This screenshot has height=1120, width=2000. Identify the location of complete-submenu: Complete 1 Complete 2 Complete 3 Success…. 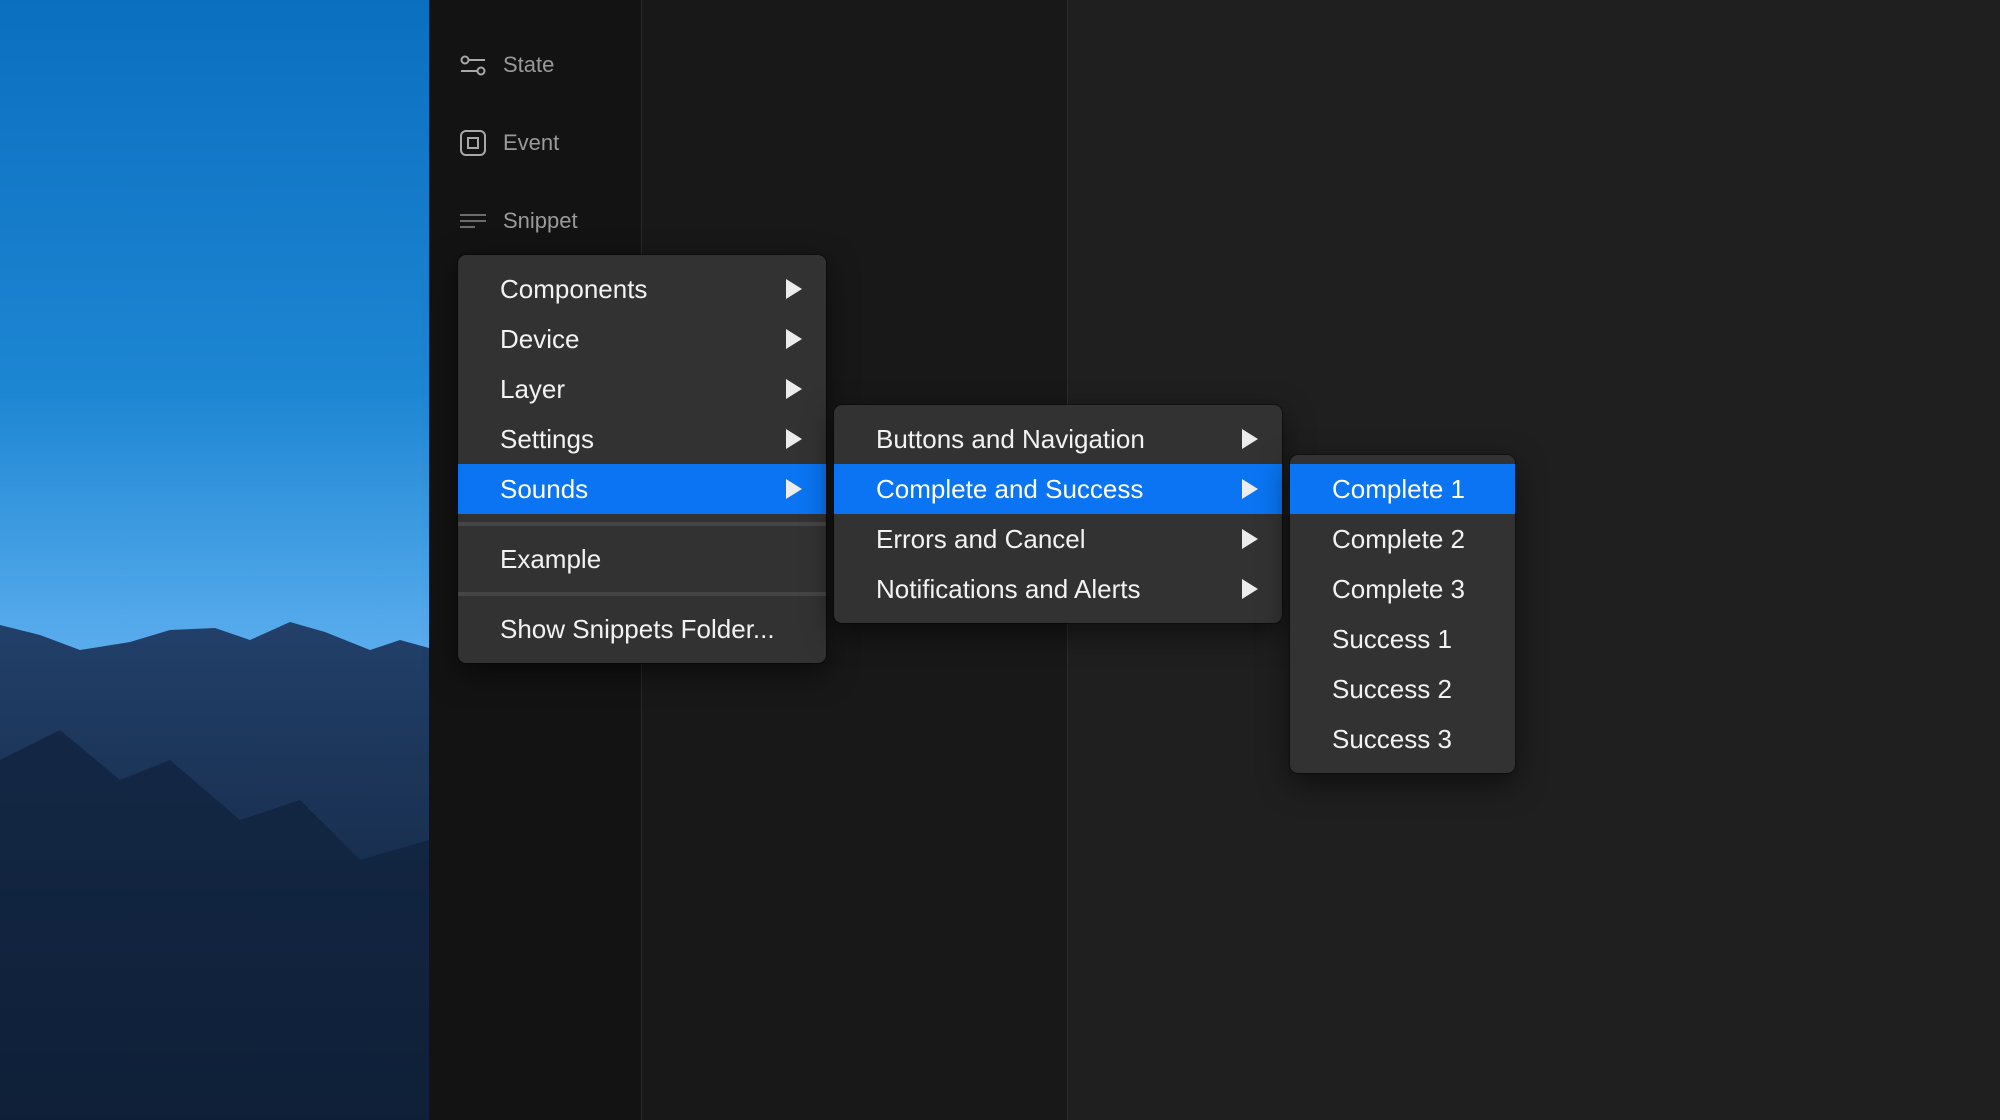
(1402, 614).